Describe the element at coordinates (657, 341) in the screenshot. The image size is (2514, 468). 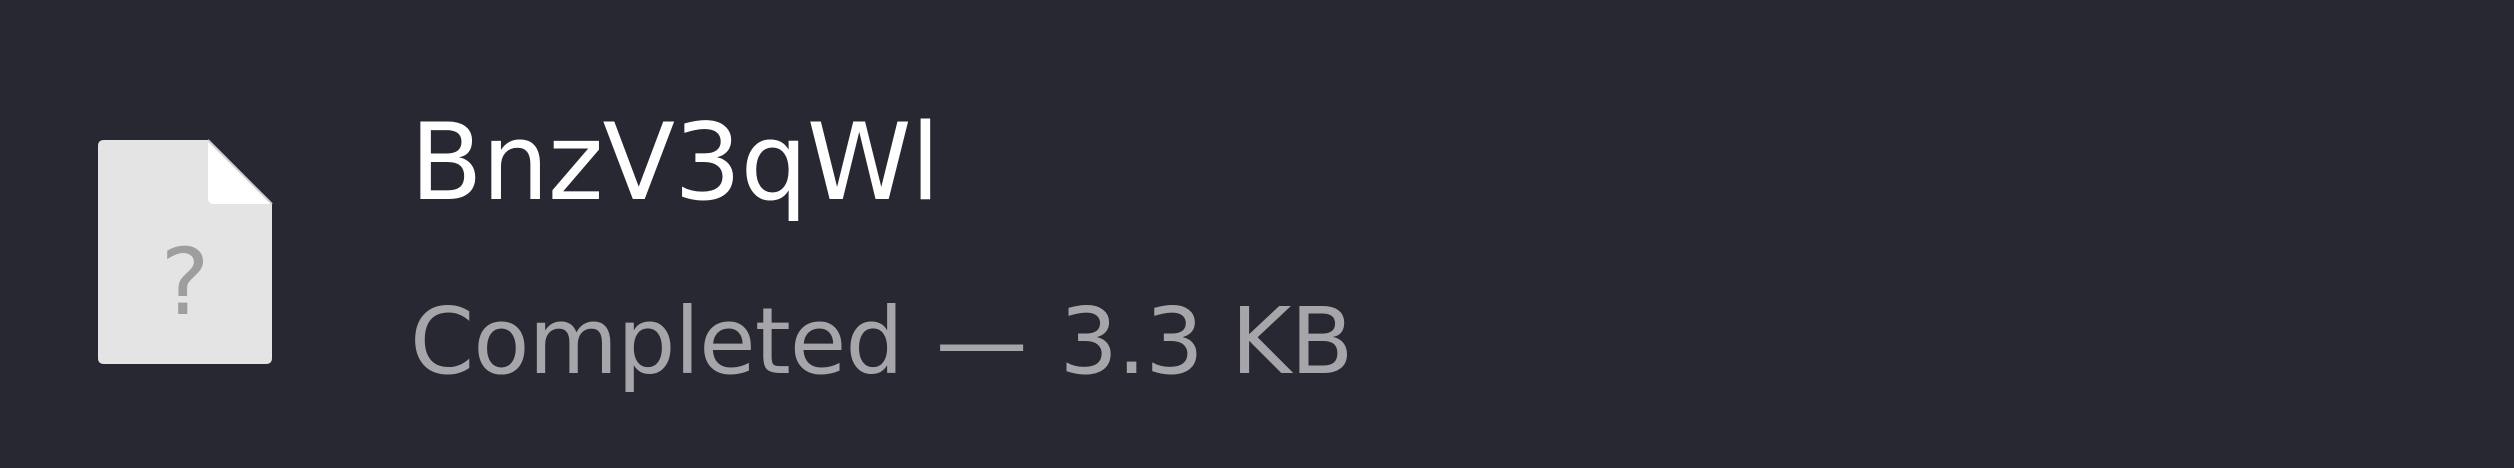
I see `download-status: Completed` at that location.